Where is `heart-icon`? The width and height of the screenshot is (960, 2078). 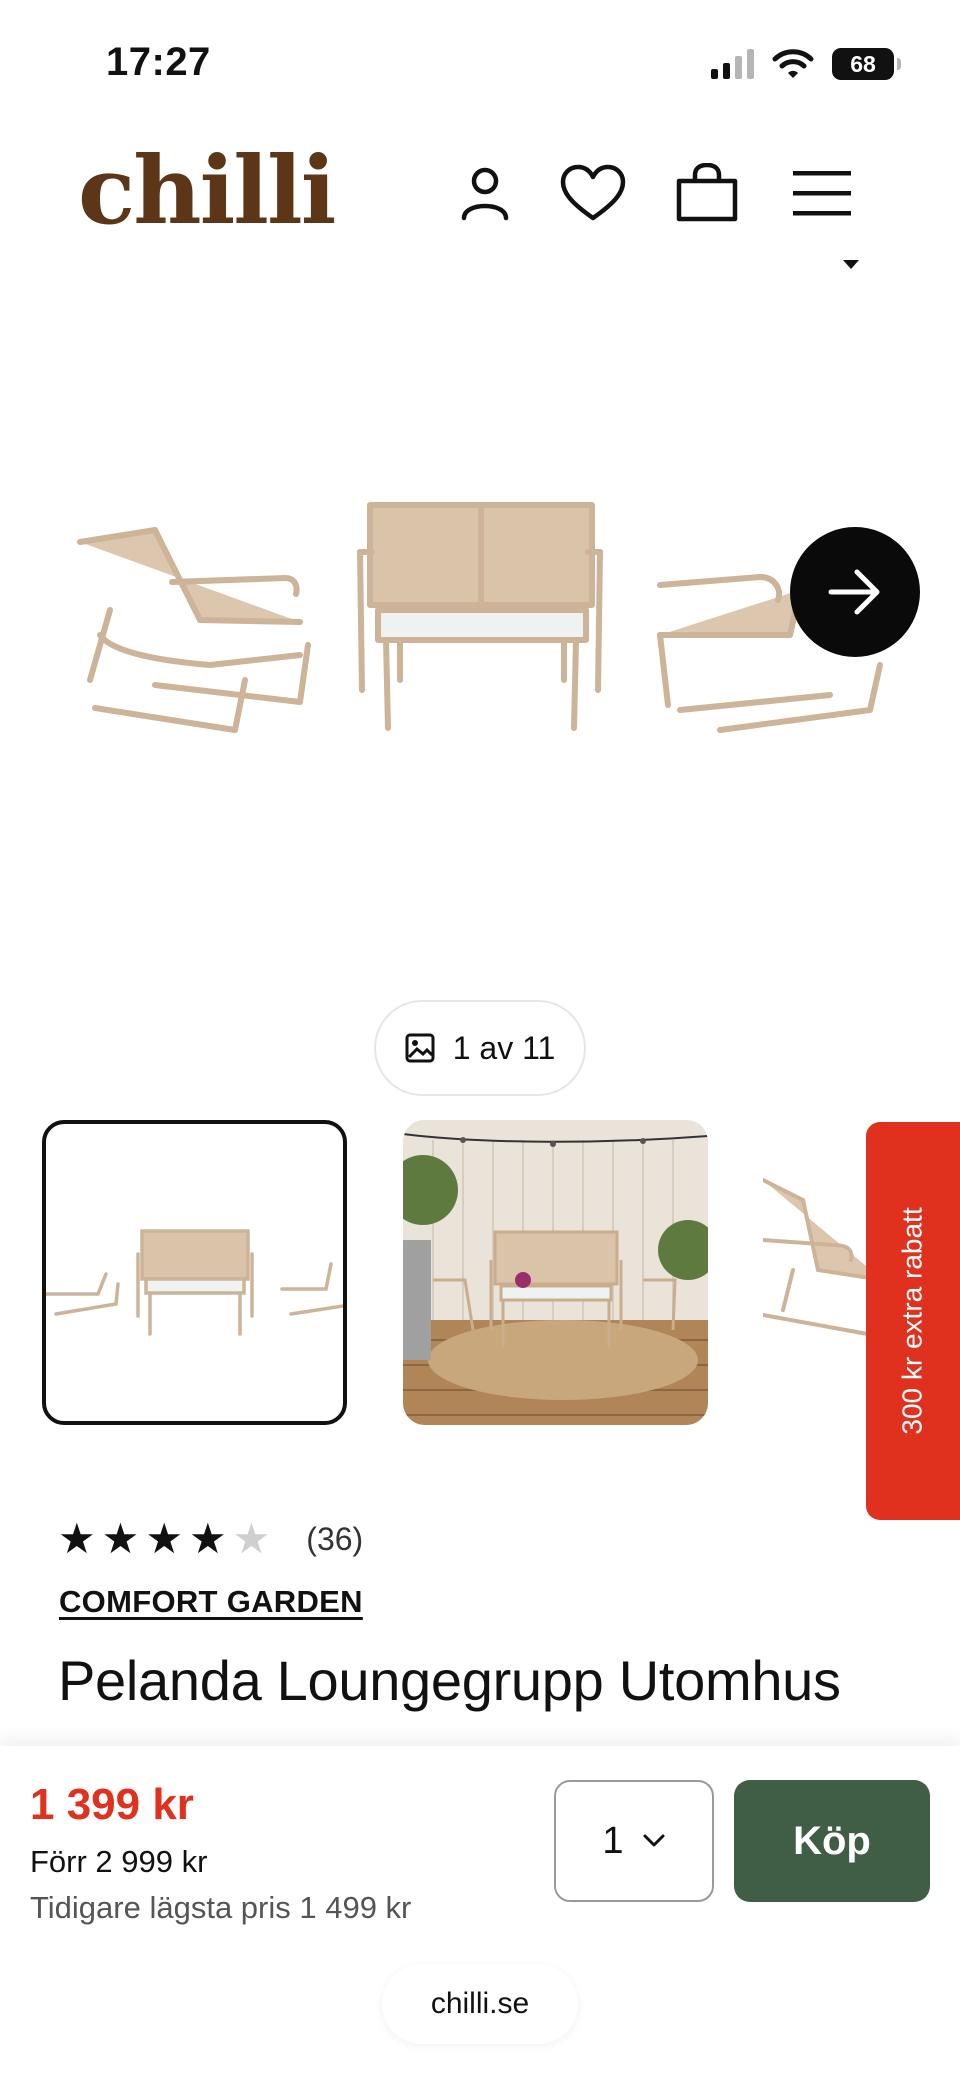
heart-icon is located at coordinates (593, 193).